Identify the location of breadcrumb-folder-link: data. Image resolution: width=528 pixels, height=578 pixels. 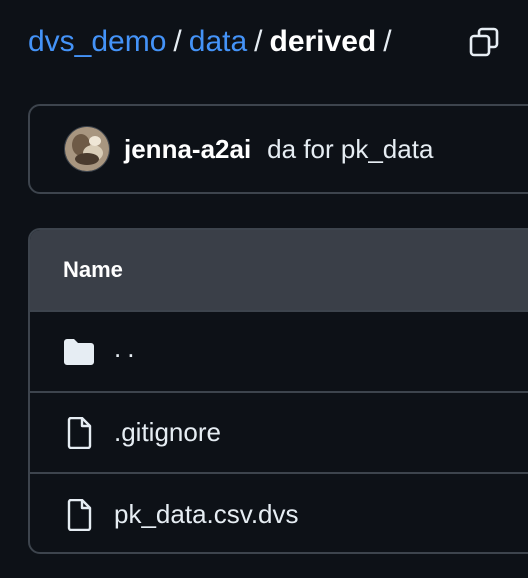
(218, 42).